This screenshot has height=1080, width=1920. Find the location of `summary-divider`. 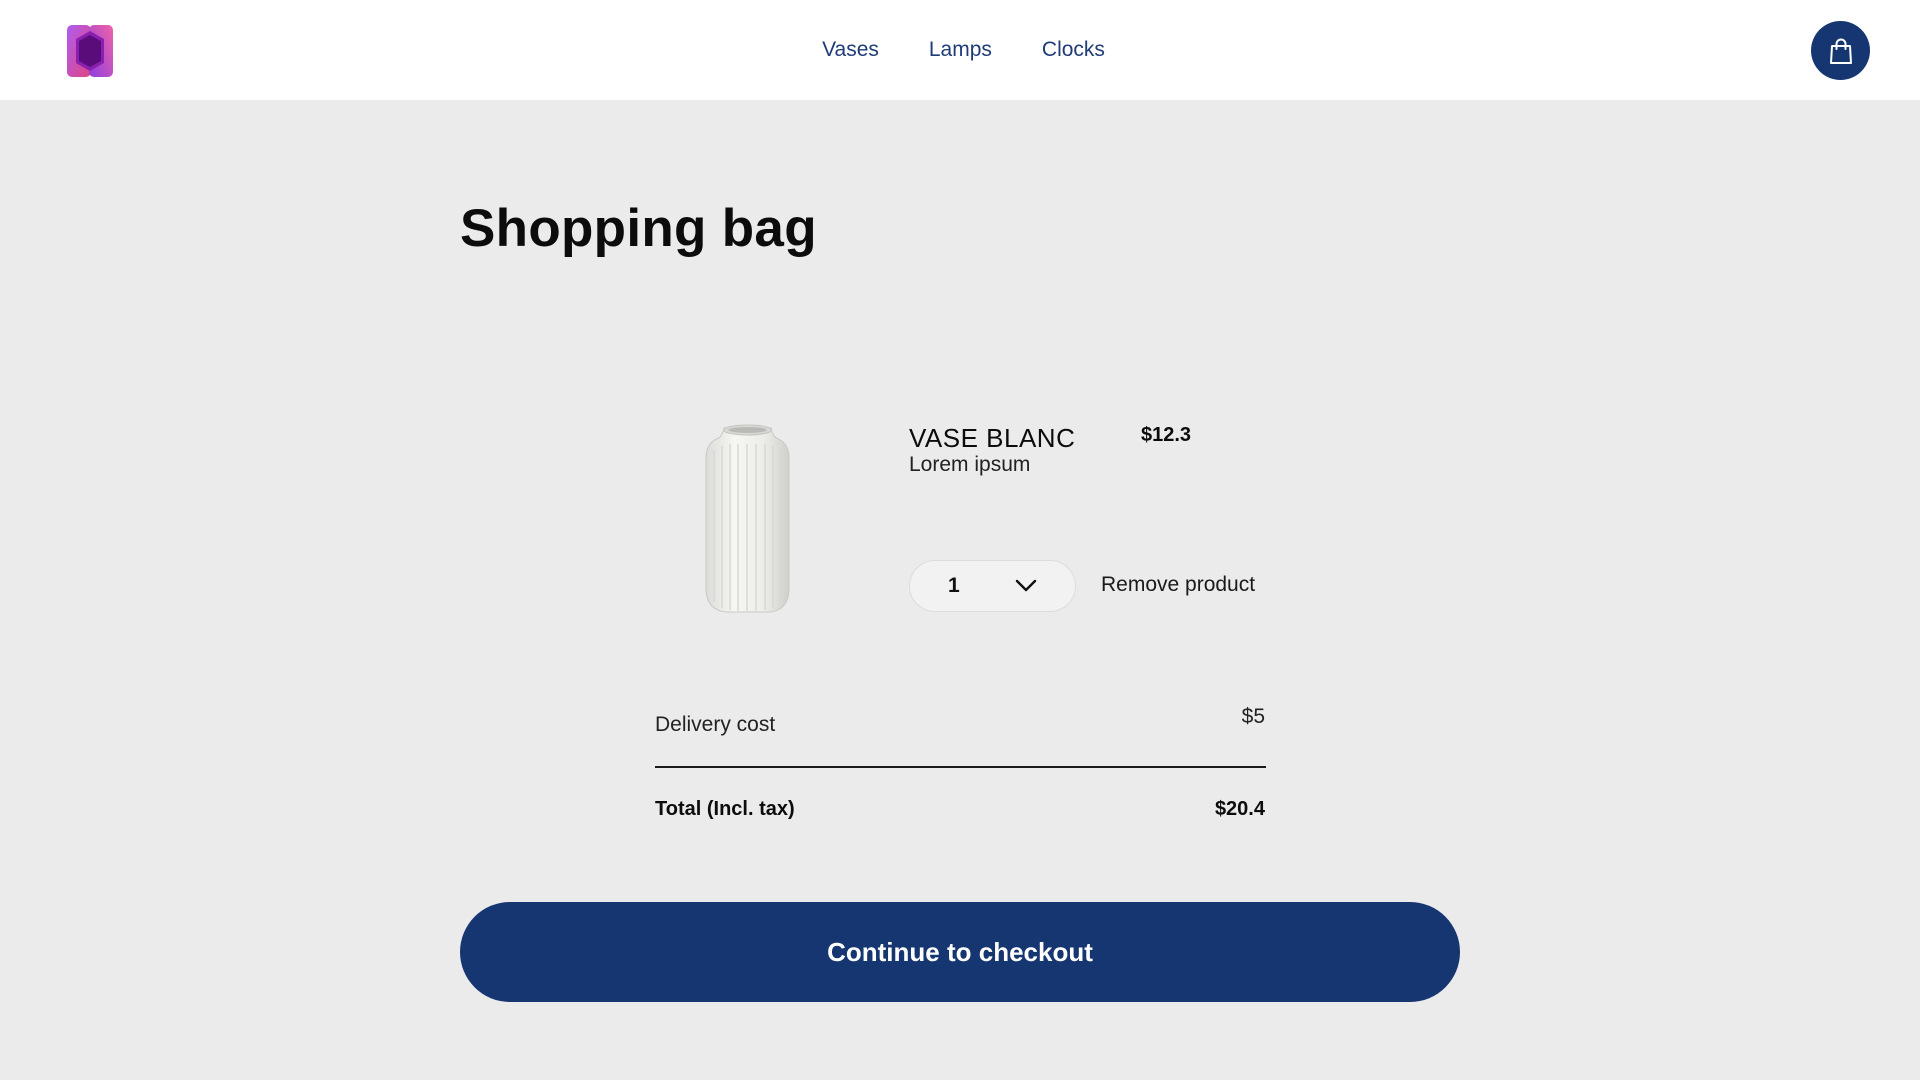

summary-divider is located at coordinates (960, 767).